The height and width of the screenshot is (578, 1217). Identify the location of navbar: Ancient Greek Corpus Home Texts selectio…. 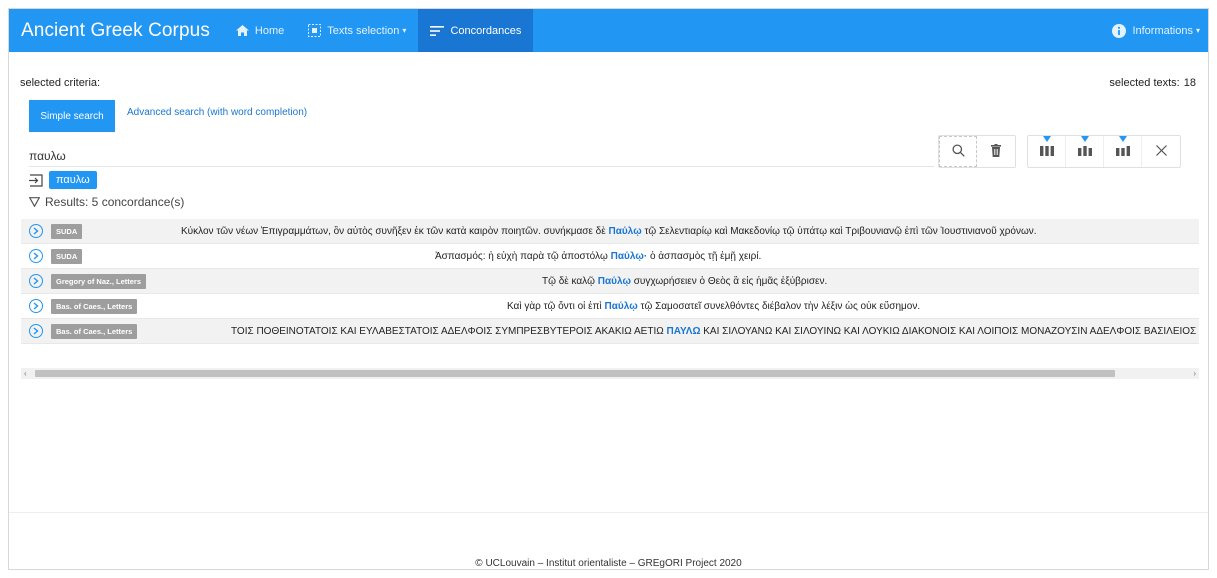
(608, 30).